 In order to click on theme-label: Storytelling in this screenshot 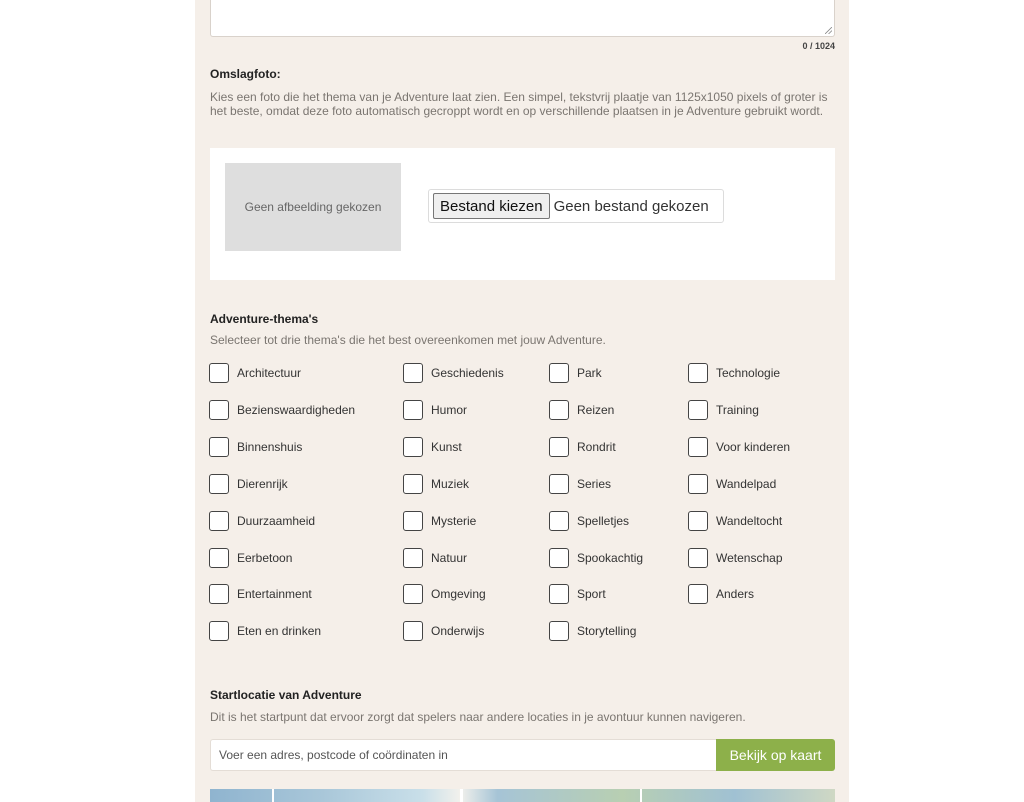, I will do `click(607, 631)`.